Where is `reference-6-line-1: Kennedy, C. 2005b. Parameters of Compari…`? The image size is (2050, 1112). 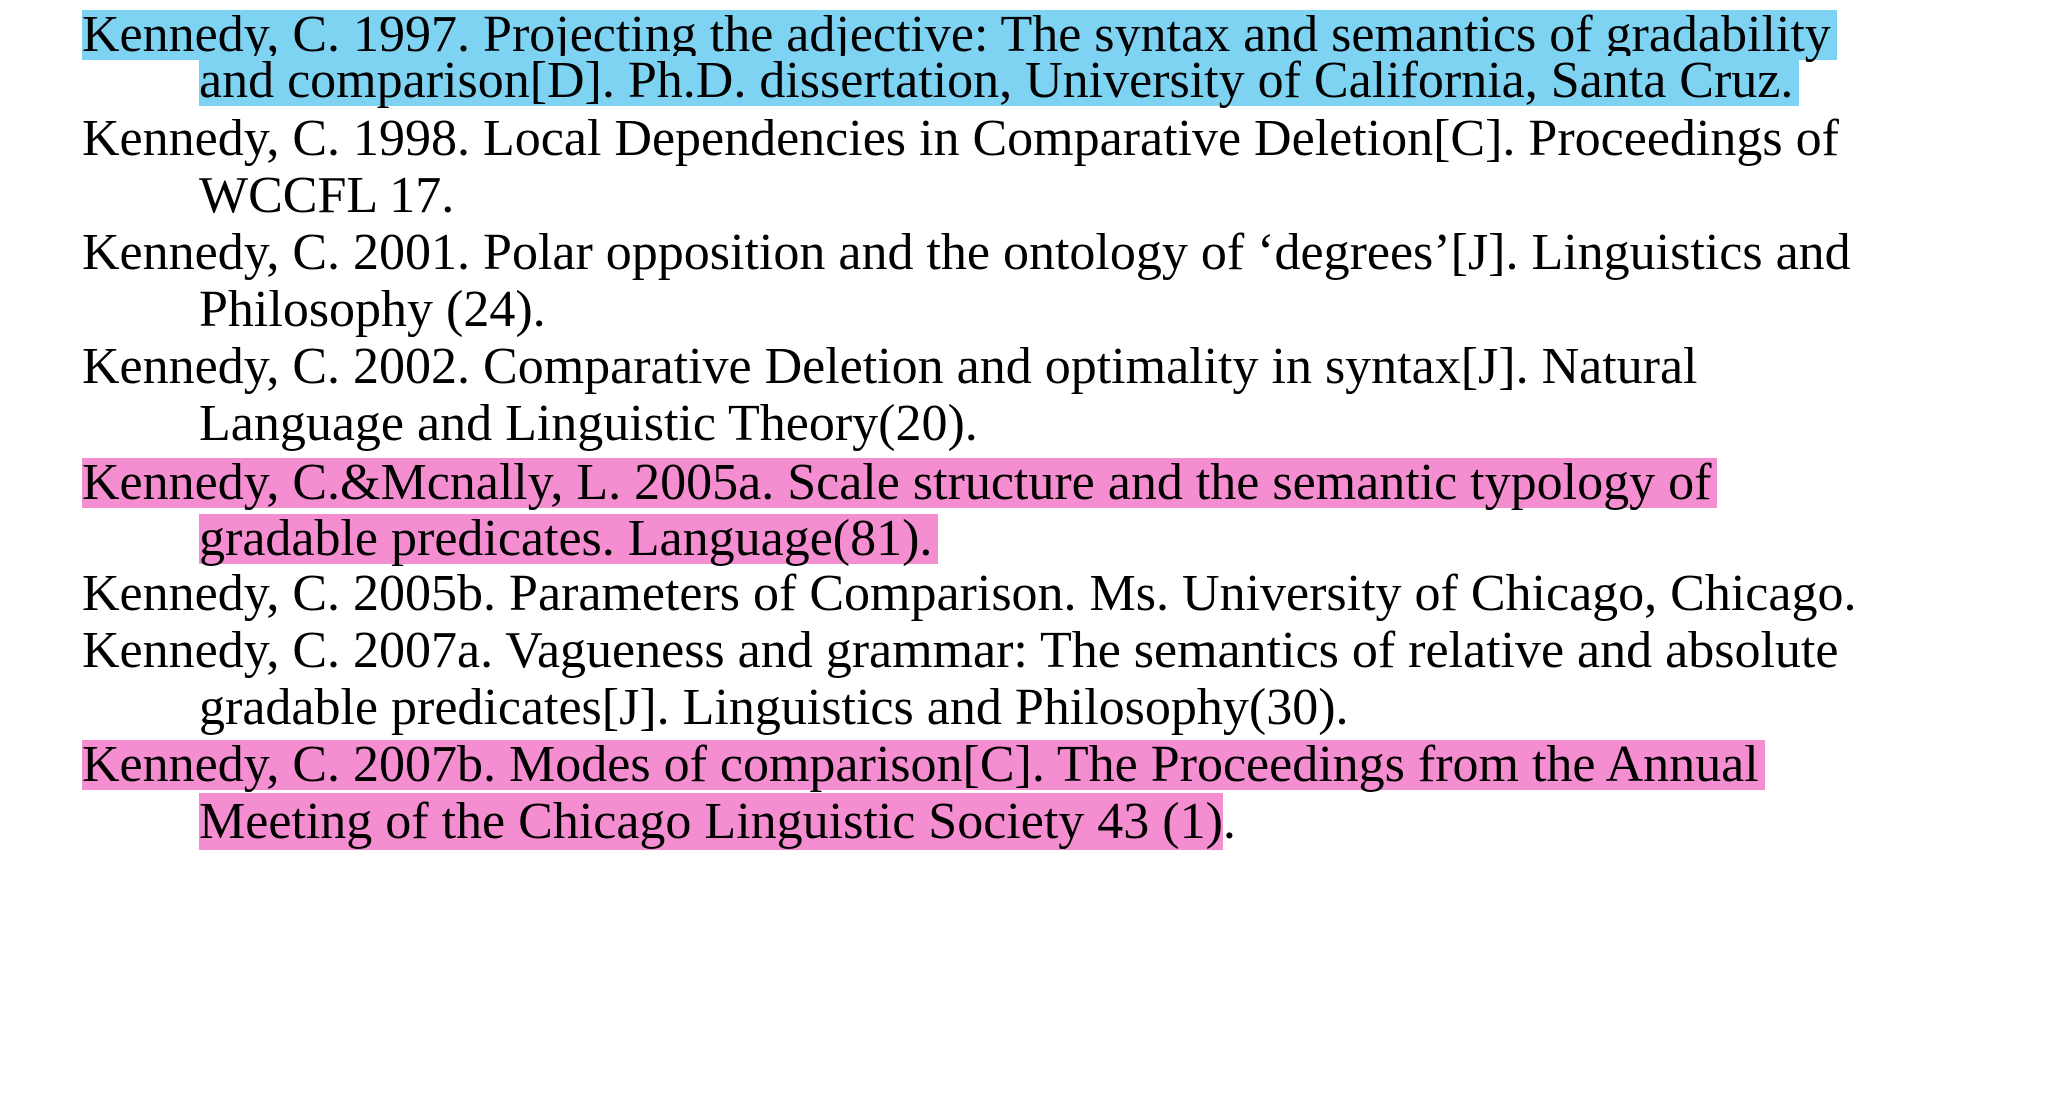
reference-6-line-1: Kennedy, C. 2005b. Parameters of Compari… is located at coordinates (969, 593).